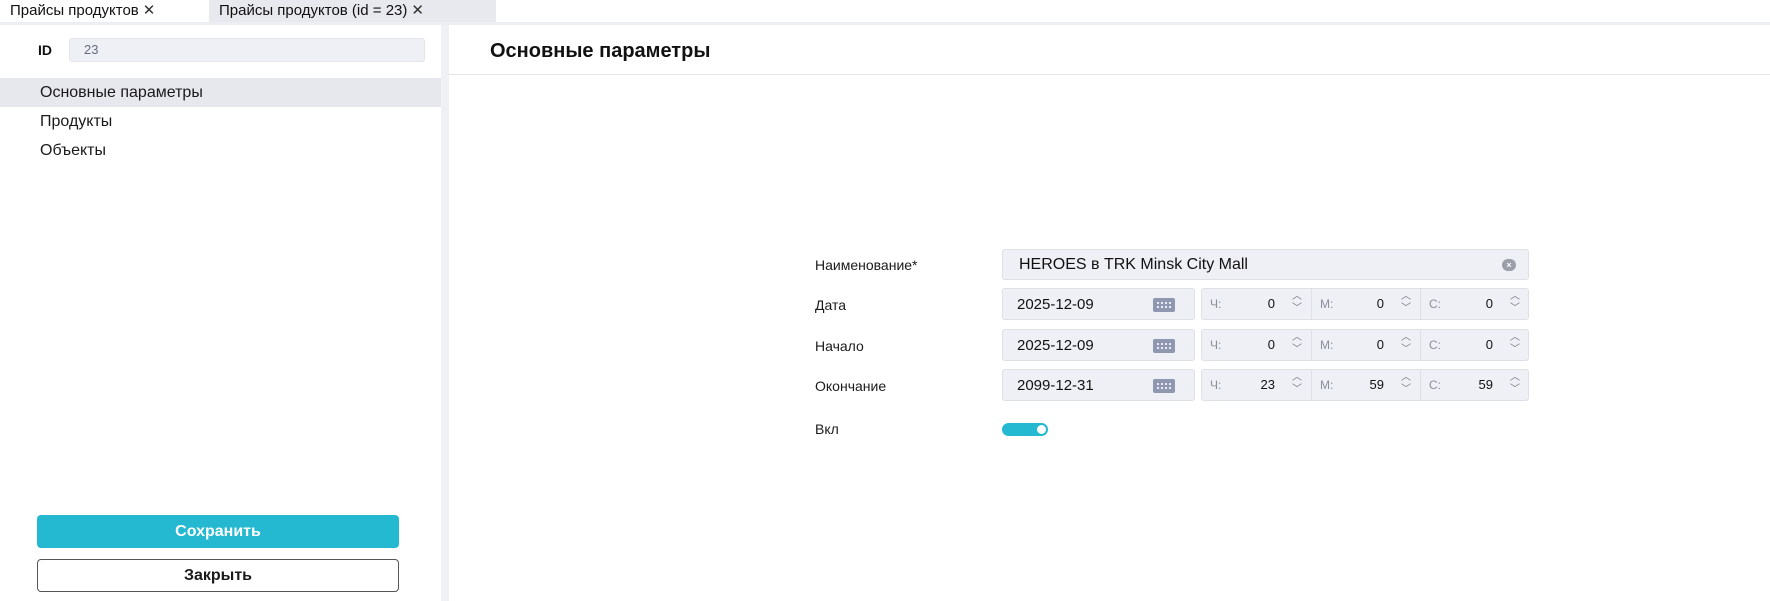  What do you see at coordinates (839, 346) in the screenshot?
I see `start-label: Начало` at bounding box center [839, 346].